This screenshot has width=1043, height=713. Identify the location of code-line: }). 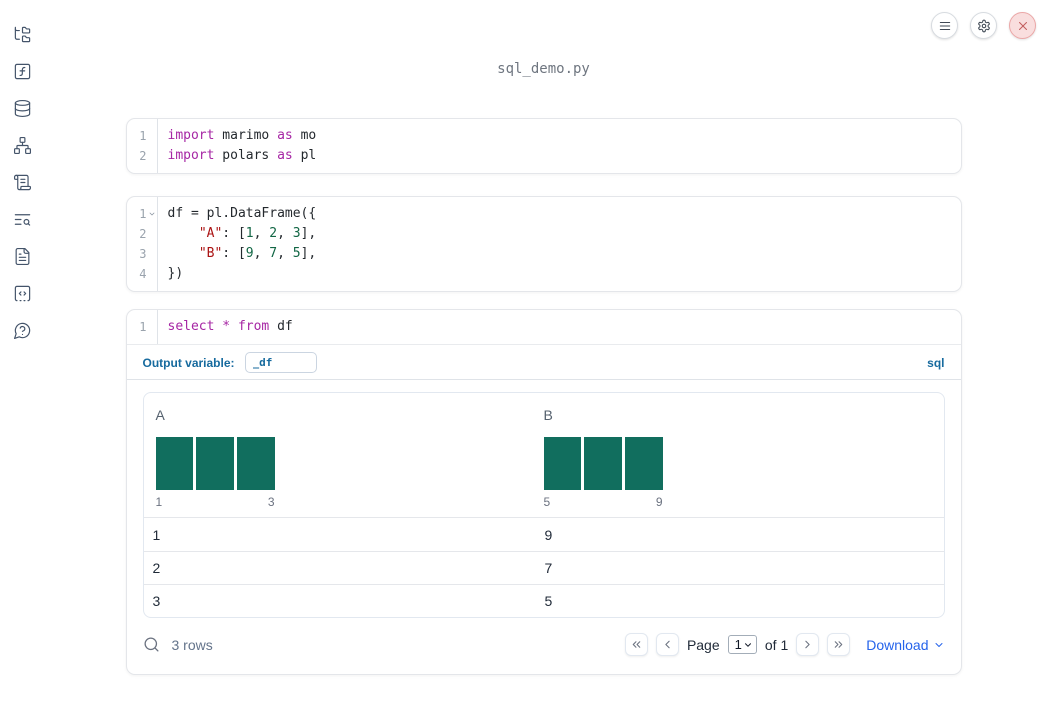
(564, 274).